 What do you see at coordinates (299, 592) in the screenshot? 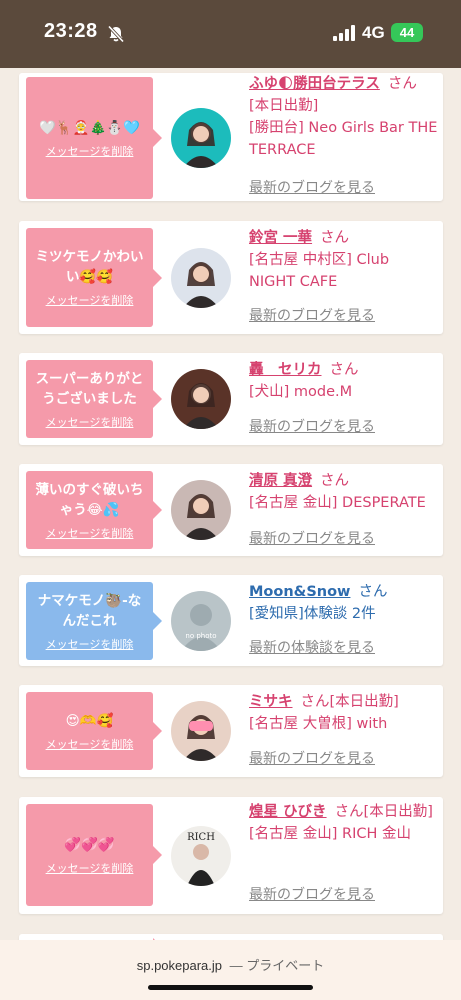
I see `profile-name-link: Moon&Snow` at bounding box center [299, 592].